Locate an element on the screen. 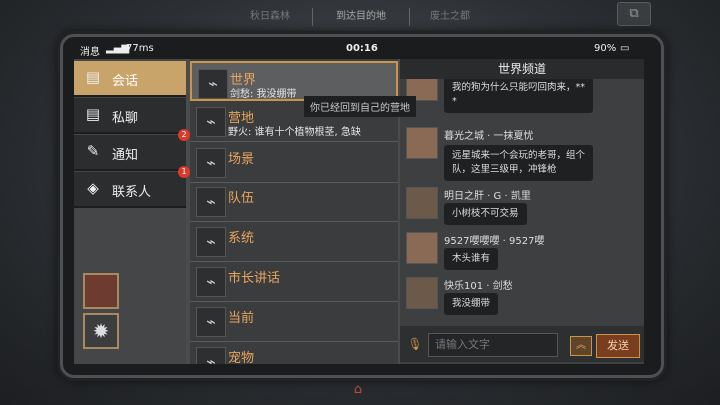  ping-value: 77ms is located at coordinates (140, 48).